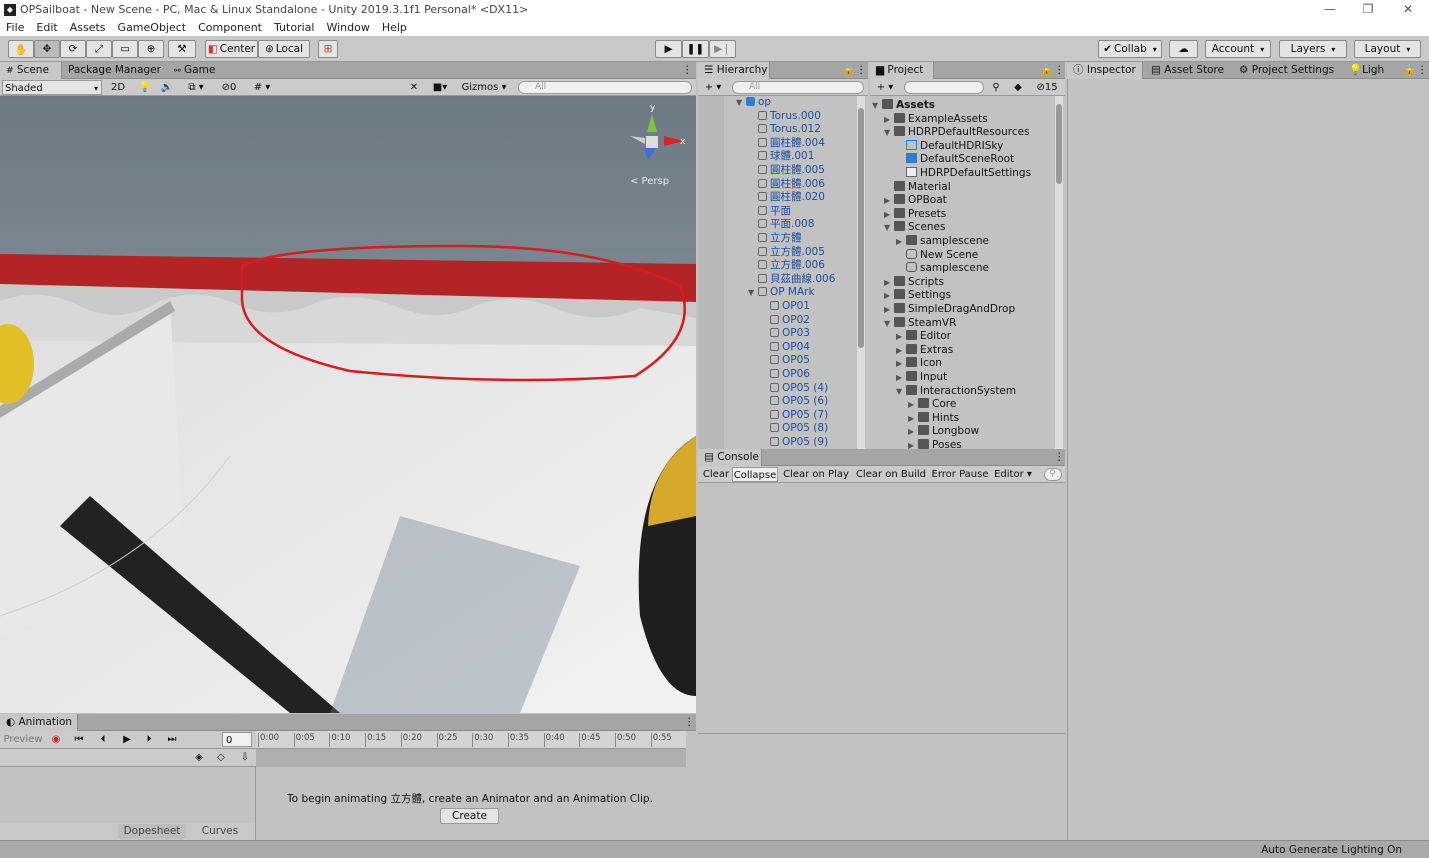  I want to click on hierarchy-item-row: OP06, so click(785, 375).